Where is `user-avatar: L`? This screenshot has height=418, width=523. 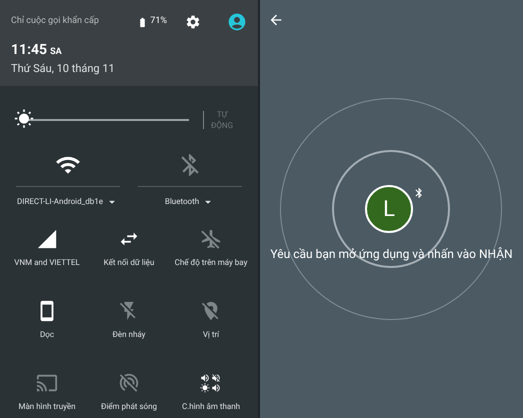
user-avatar: L is located at coordinates (389, 209).